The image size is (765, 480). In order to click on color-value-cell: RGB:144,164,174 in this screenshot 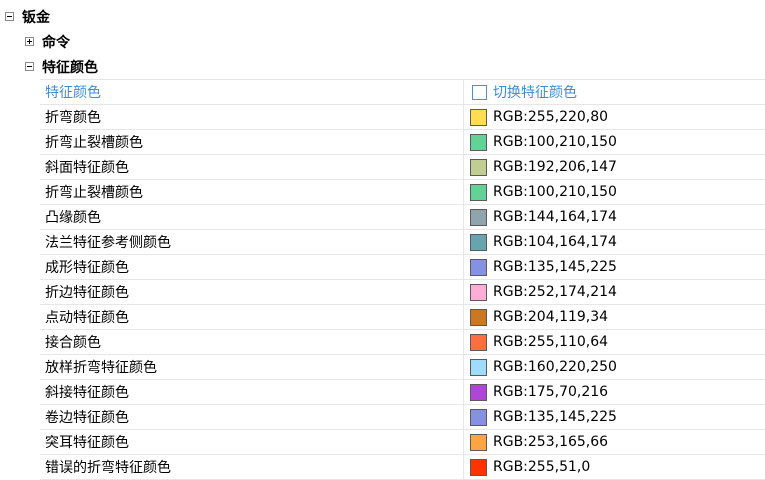, I will do `click(614, 217)`.